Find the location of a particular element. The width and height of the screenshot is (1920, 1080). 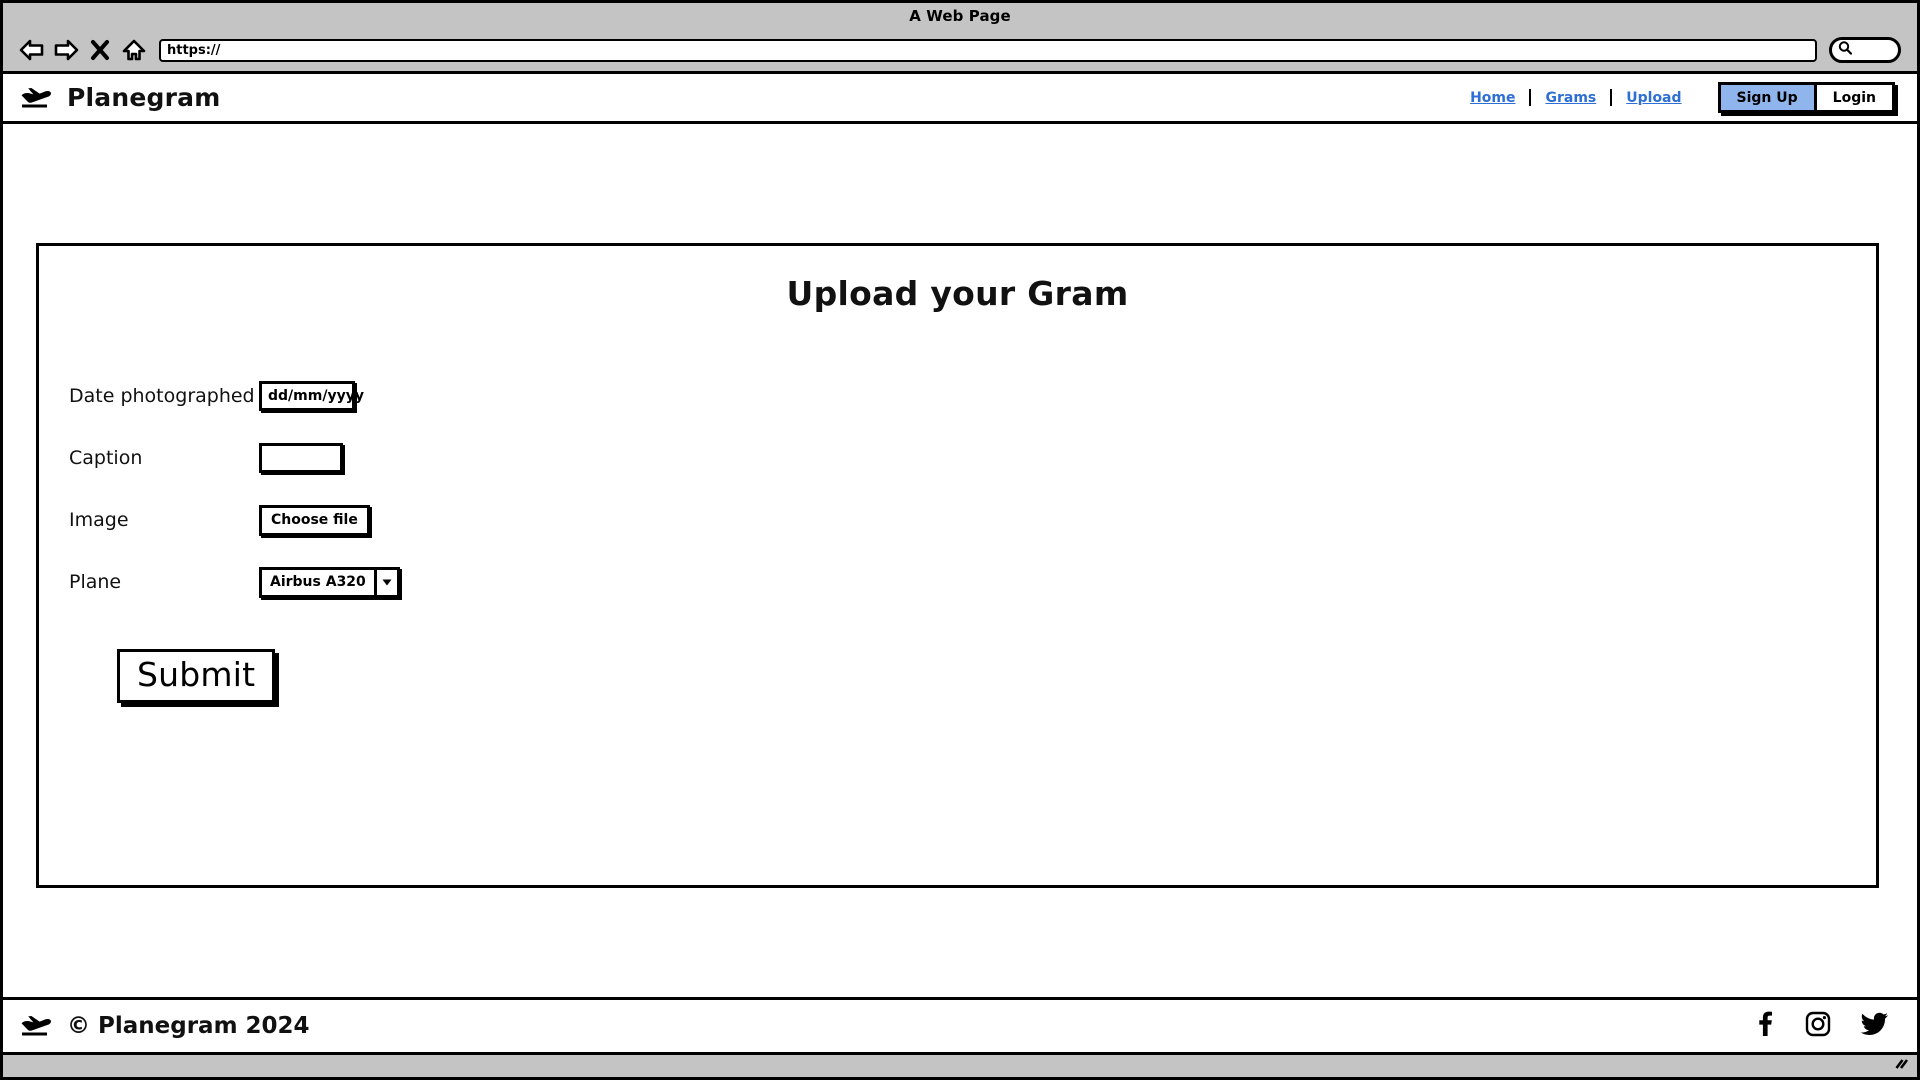

twitter-icon is located at coordinates (1874, 1026).